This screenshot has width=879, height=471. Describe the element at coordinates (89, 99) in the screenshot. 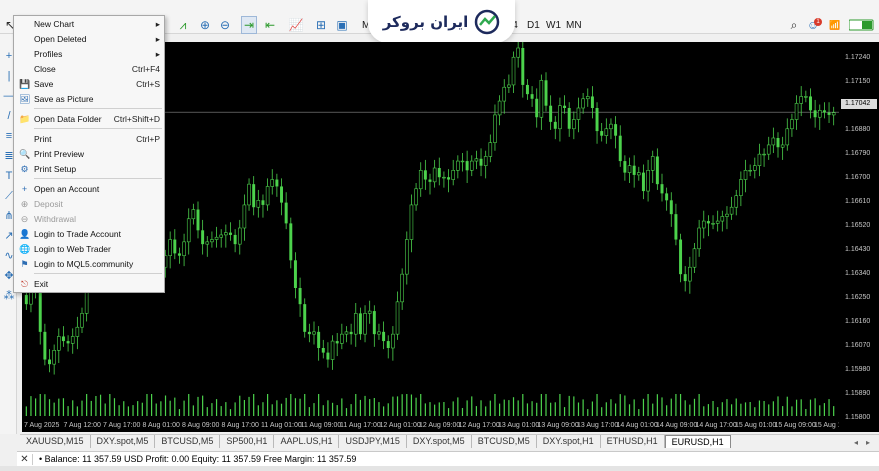

I see `menu-item-save-as-picture: 🖼 Save as Picture` at that location.